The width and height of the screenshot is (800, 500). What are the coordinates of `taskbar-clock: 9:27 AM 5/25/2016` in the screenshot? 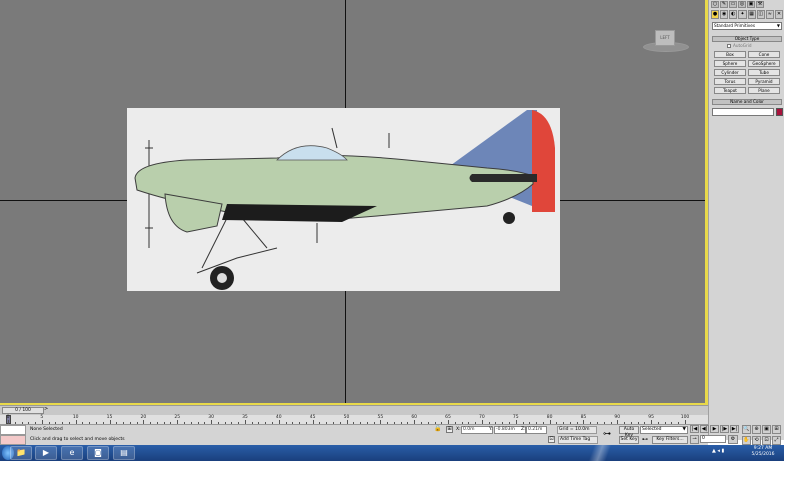 It's located at (763, 452).